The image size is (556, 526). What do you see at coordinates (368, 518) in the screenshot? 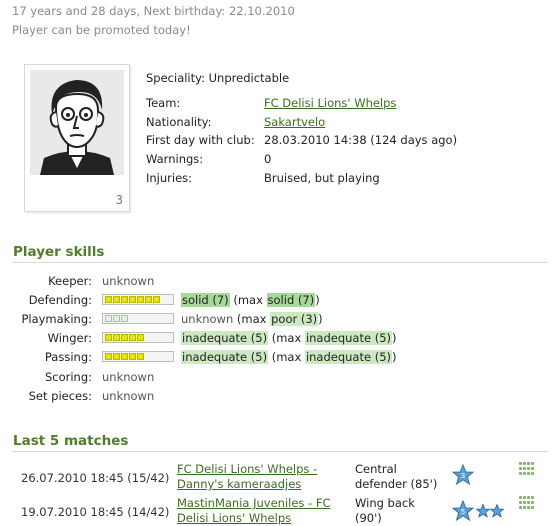
I see `position-line: (90')` at bounding box center [368, 518].